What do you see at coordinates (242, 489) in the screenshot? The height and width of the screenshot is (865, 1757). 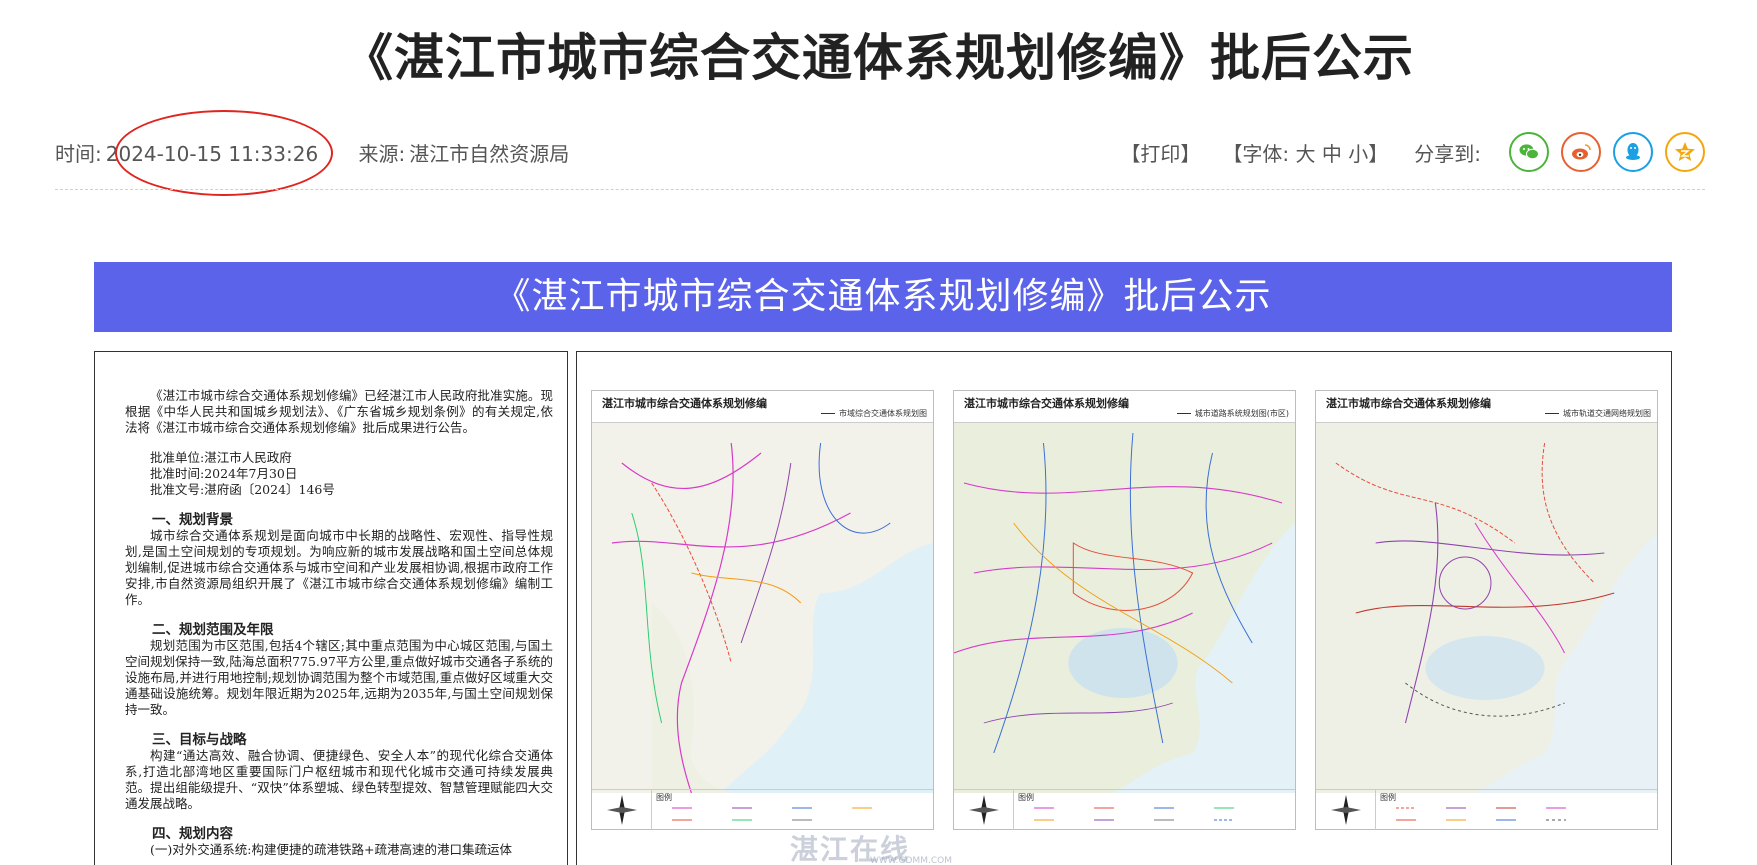 I see `approval-doc: 批准文号:湛府函〔2024〕146号` at bounding box center [242, 489].